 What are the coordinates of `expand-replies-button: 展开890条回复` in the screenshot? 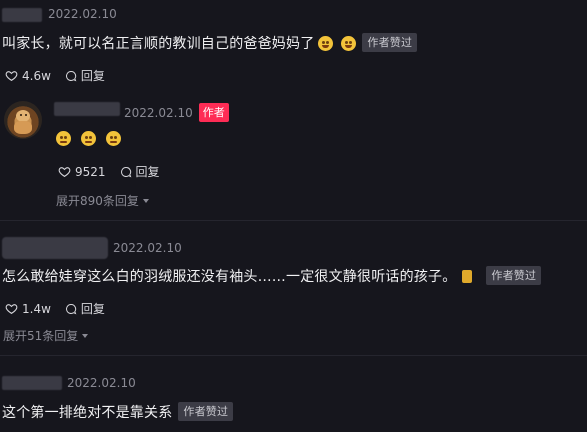 It's located at (102, 200).